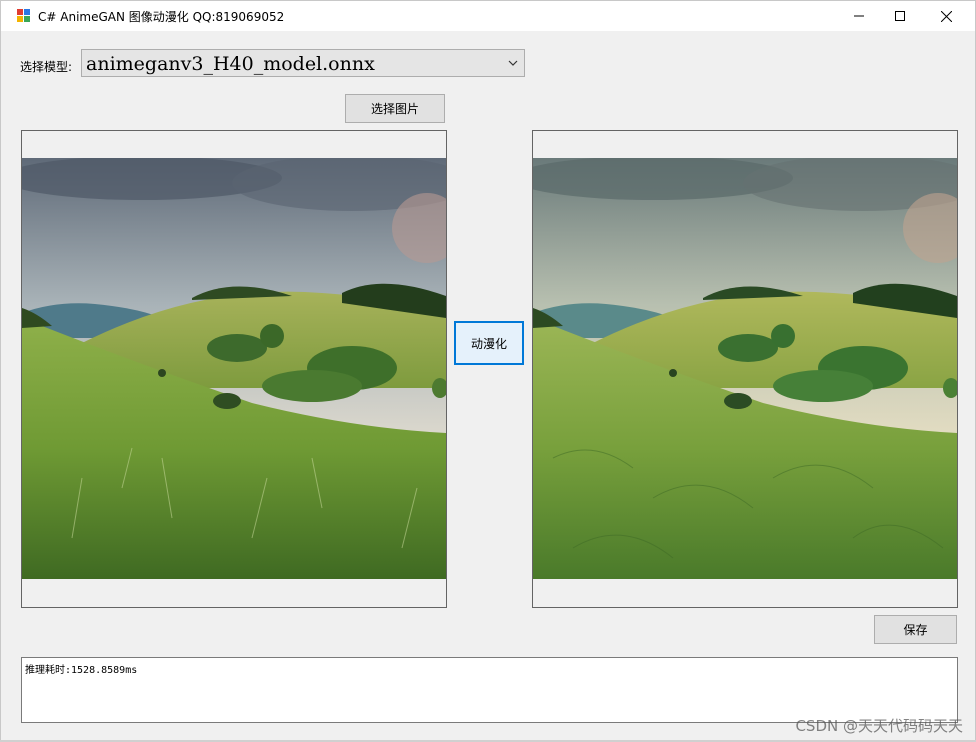  Describe the element at coordinates (395, 108) in the screenshot. I see `select-image-button: 选择图片` at that location.